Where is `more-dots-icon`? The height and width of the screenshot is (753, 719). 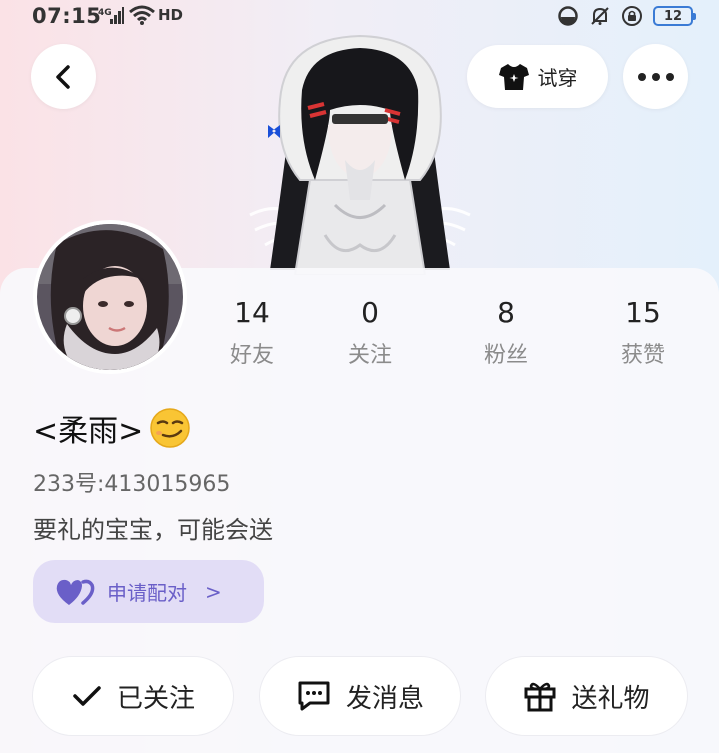
more-dots-icon is located at coordinates (655, 76).